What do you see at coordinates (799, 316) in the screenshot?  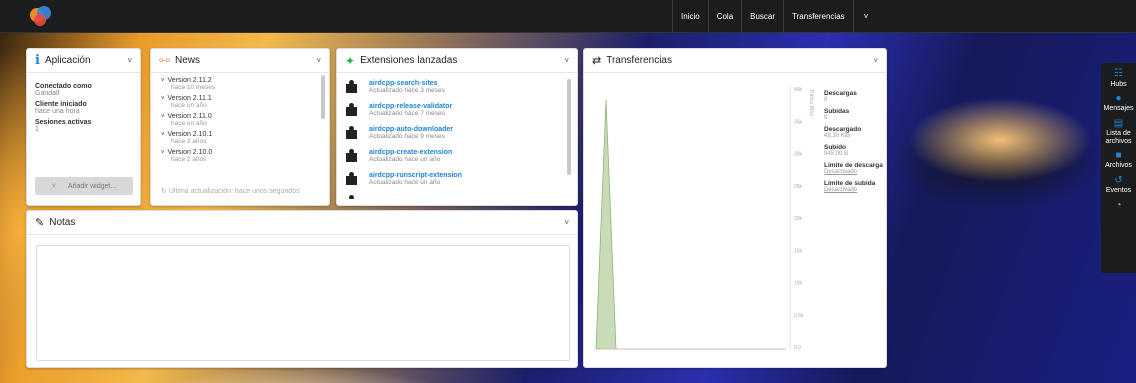 I see `y-tick-label: 0.5k` at bounding box center [799, 316].